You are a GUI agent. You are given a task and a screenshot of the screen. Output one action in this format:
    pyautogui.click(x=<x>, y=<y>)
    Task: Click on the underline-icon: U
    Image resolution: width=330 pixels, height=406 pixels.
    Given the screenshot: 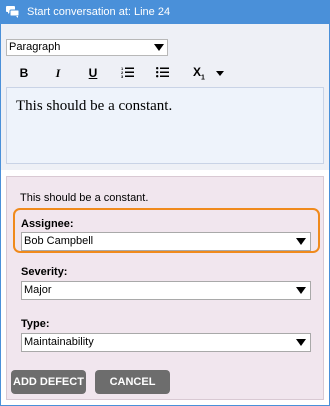 What is the action you would take?
    pyautogui.click(x=93, y=73)
    